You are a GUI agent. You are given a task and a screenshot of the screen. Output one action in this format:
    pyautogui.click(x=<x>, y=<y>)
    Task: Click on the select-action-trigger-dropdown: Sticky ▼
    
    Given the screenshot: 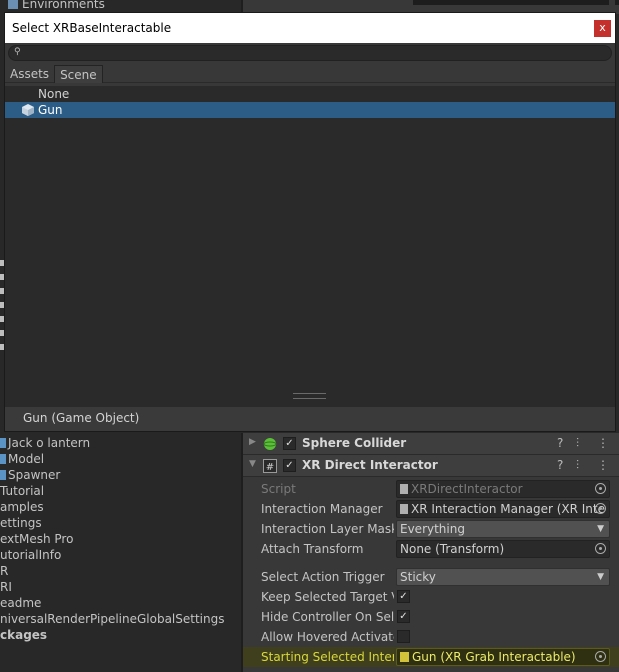 What is the action you would take?
    pyautogui.click(x=503, y=577)
    